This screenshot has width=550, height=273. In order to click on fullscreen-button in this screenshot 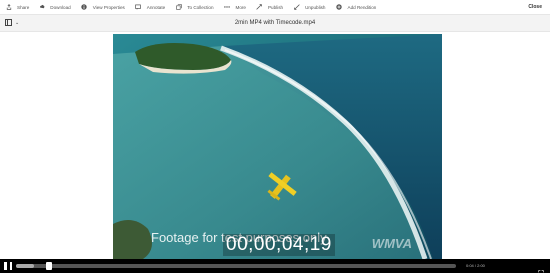, I will do `click(541, 268)`.